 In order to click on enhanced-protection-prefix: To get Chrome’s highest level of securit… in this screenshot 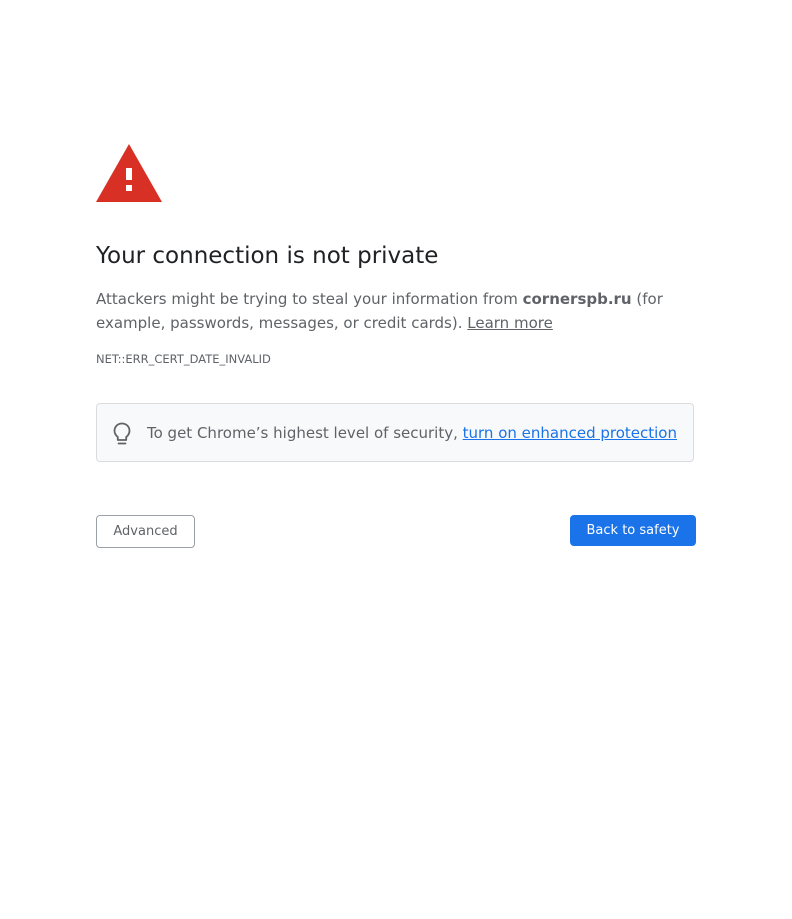, I will do `click(305, 433)`.